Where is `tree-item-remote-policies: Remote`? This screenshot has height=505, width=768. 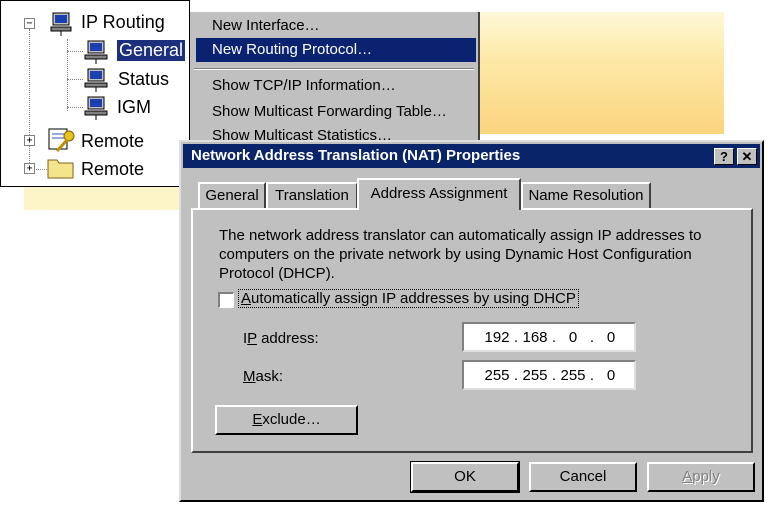 tree-item-remote-policies: Remote is located at coordinates (112, 169).